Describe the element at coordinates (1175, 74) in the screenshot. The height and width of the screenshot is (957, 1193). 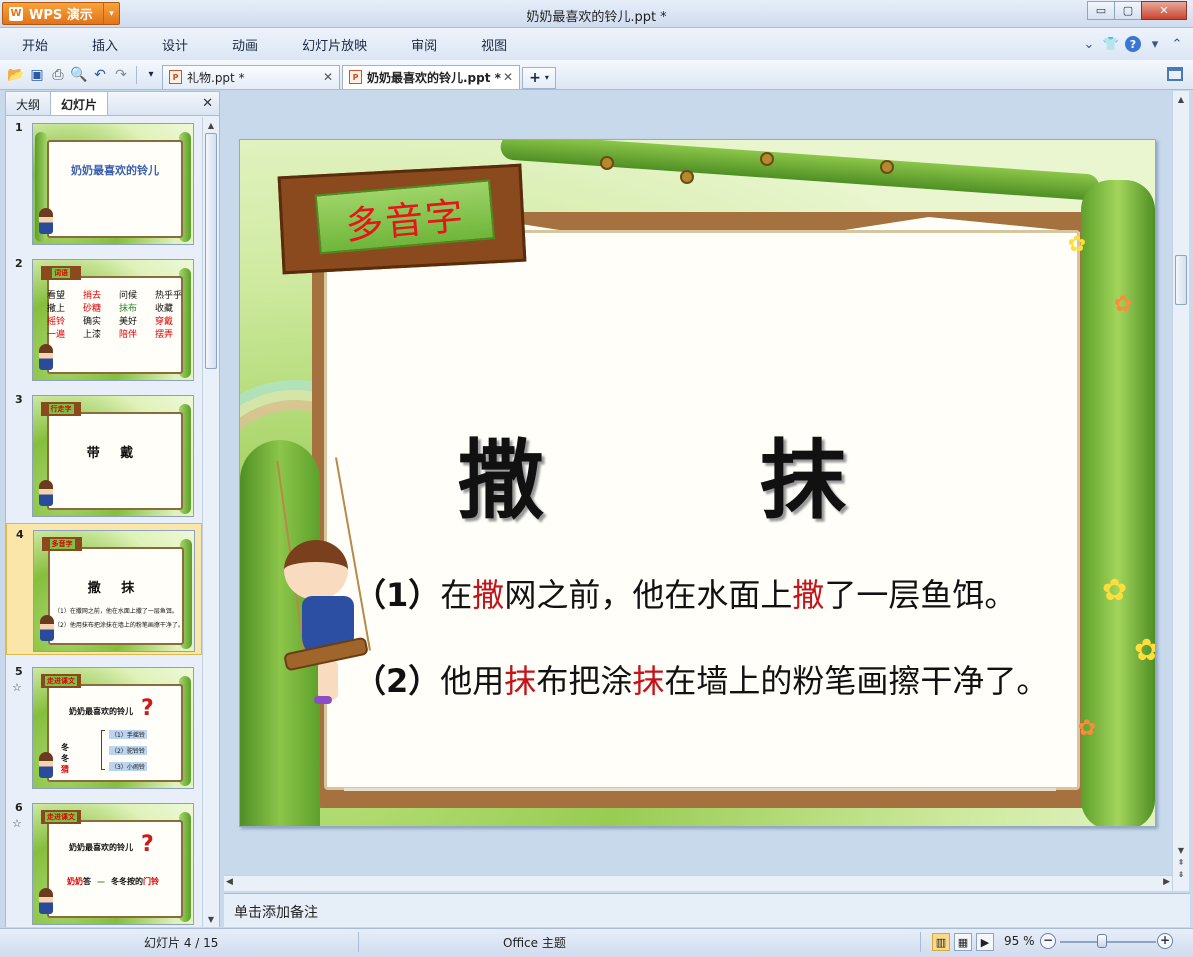
I see `window-layout-icon` at that location.